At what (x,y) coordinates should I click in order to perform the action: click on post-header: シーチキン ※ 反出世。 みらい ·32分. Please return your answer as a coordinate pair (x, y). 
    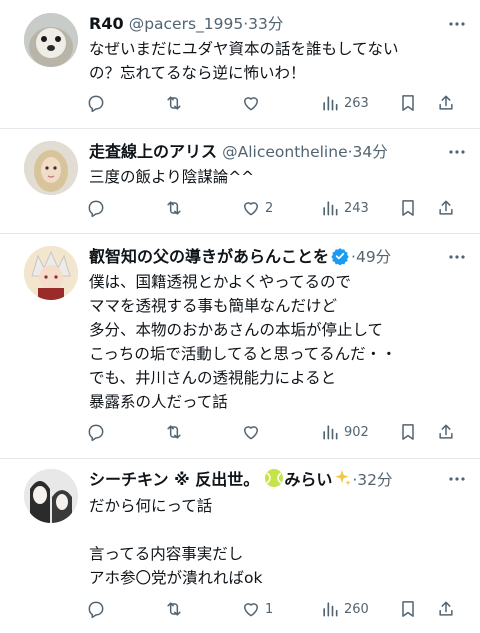
    Looking at the image, I should click on (241, 481).